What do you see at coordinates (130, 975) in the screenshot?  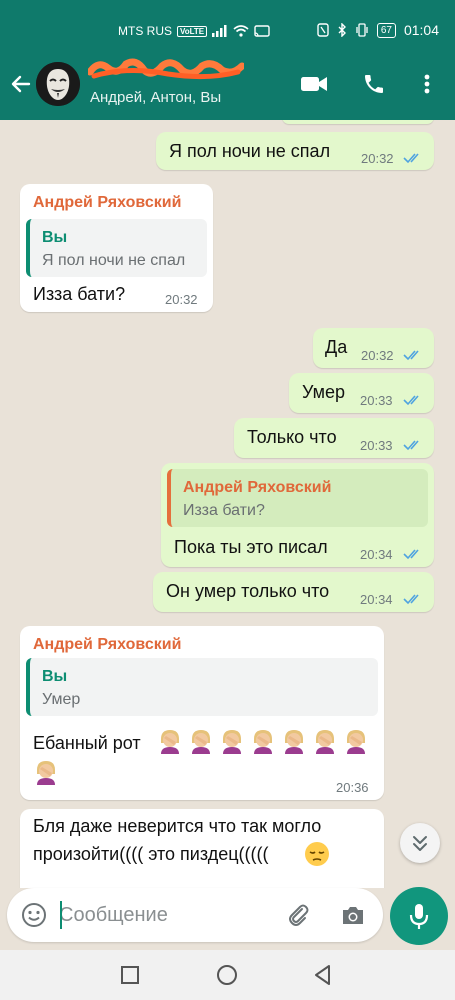 I see `nav-square-icon` at bounding box center [130, 975].